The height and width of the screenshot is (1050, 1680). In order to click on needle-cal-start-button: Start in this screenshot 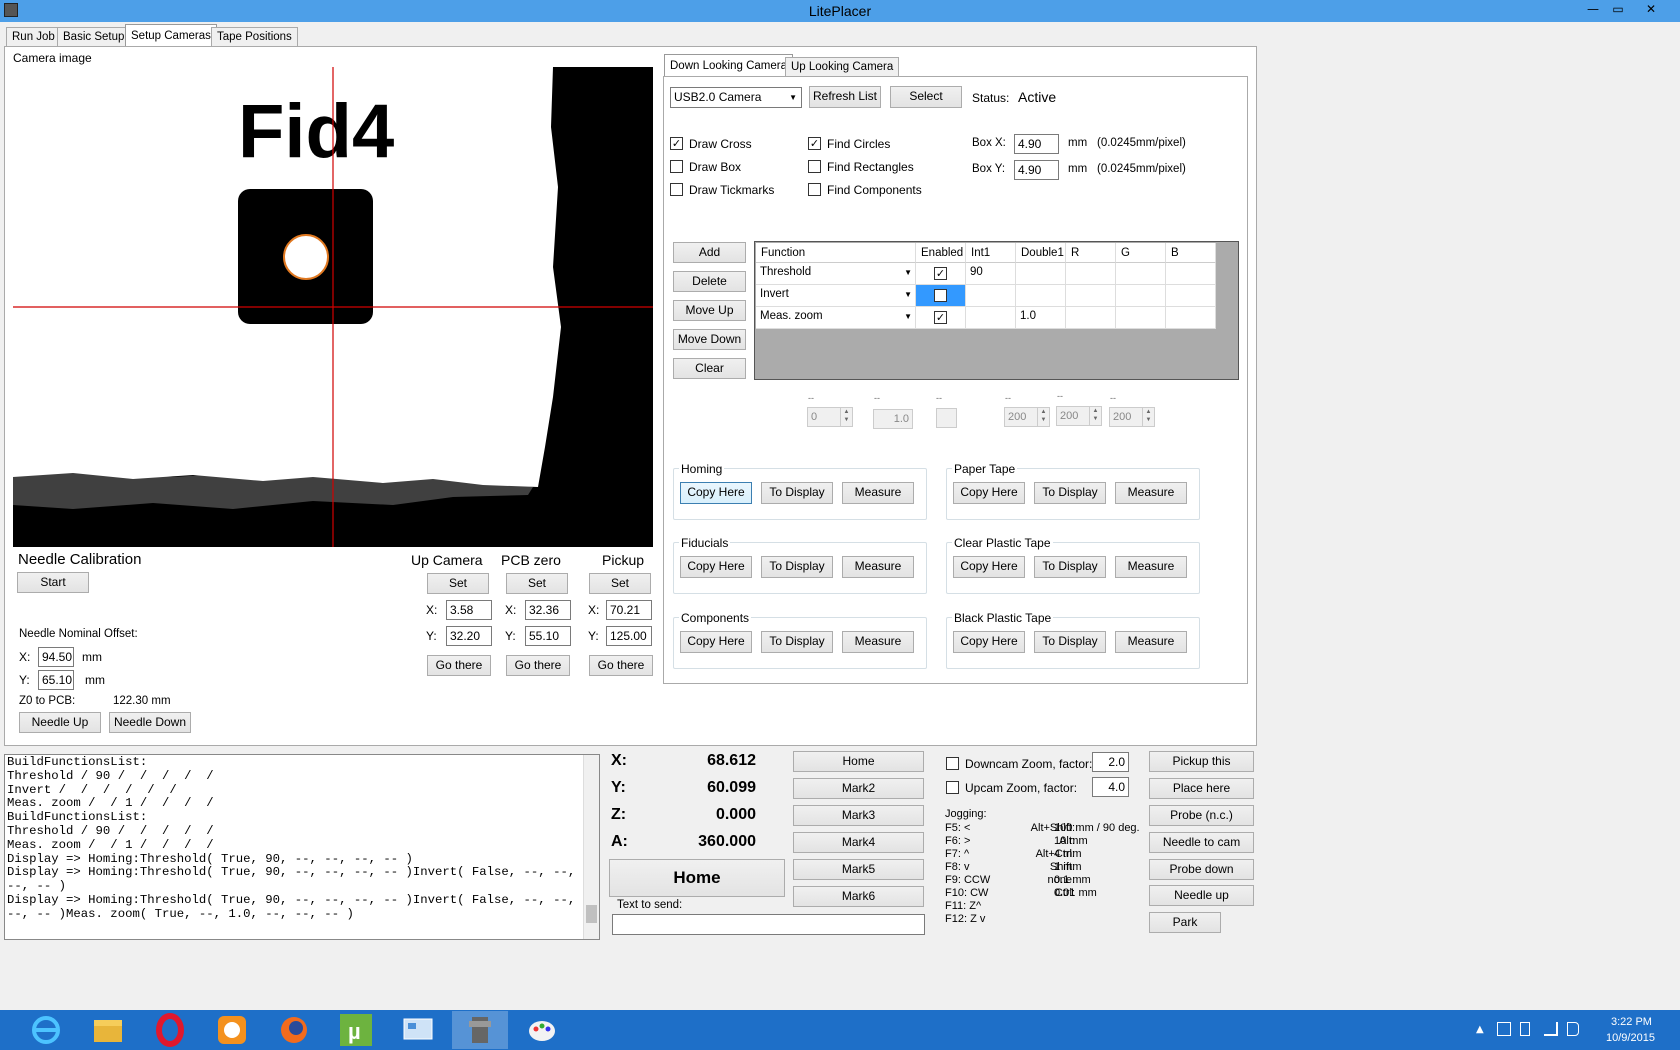, I will do `click(53, 582)`.